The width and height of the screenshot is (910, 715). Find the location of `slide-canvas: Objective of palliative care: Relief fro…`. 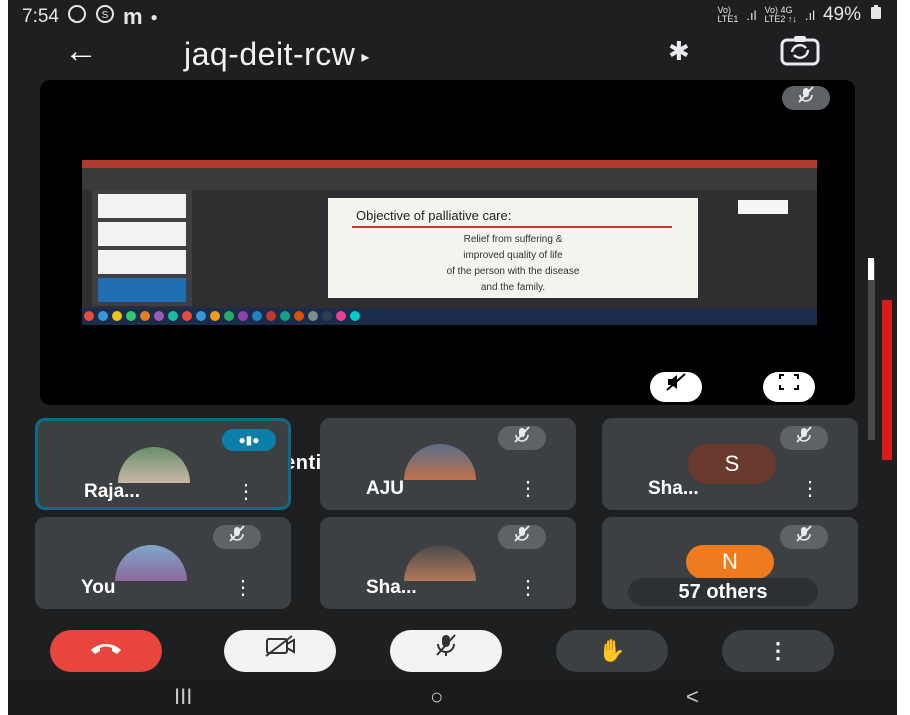

slide-canvas: Objective of palliative care: Relief fro… is located at coordinates (513, 248).